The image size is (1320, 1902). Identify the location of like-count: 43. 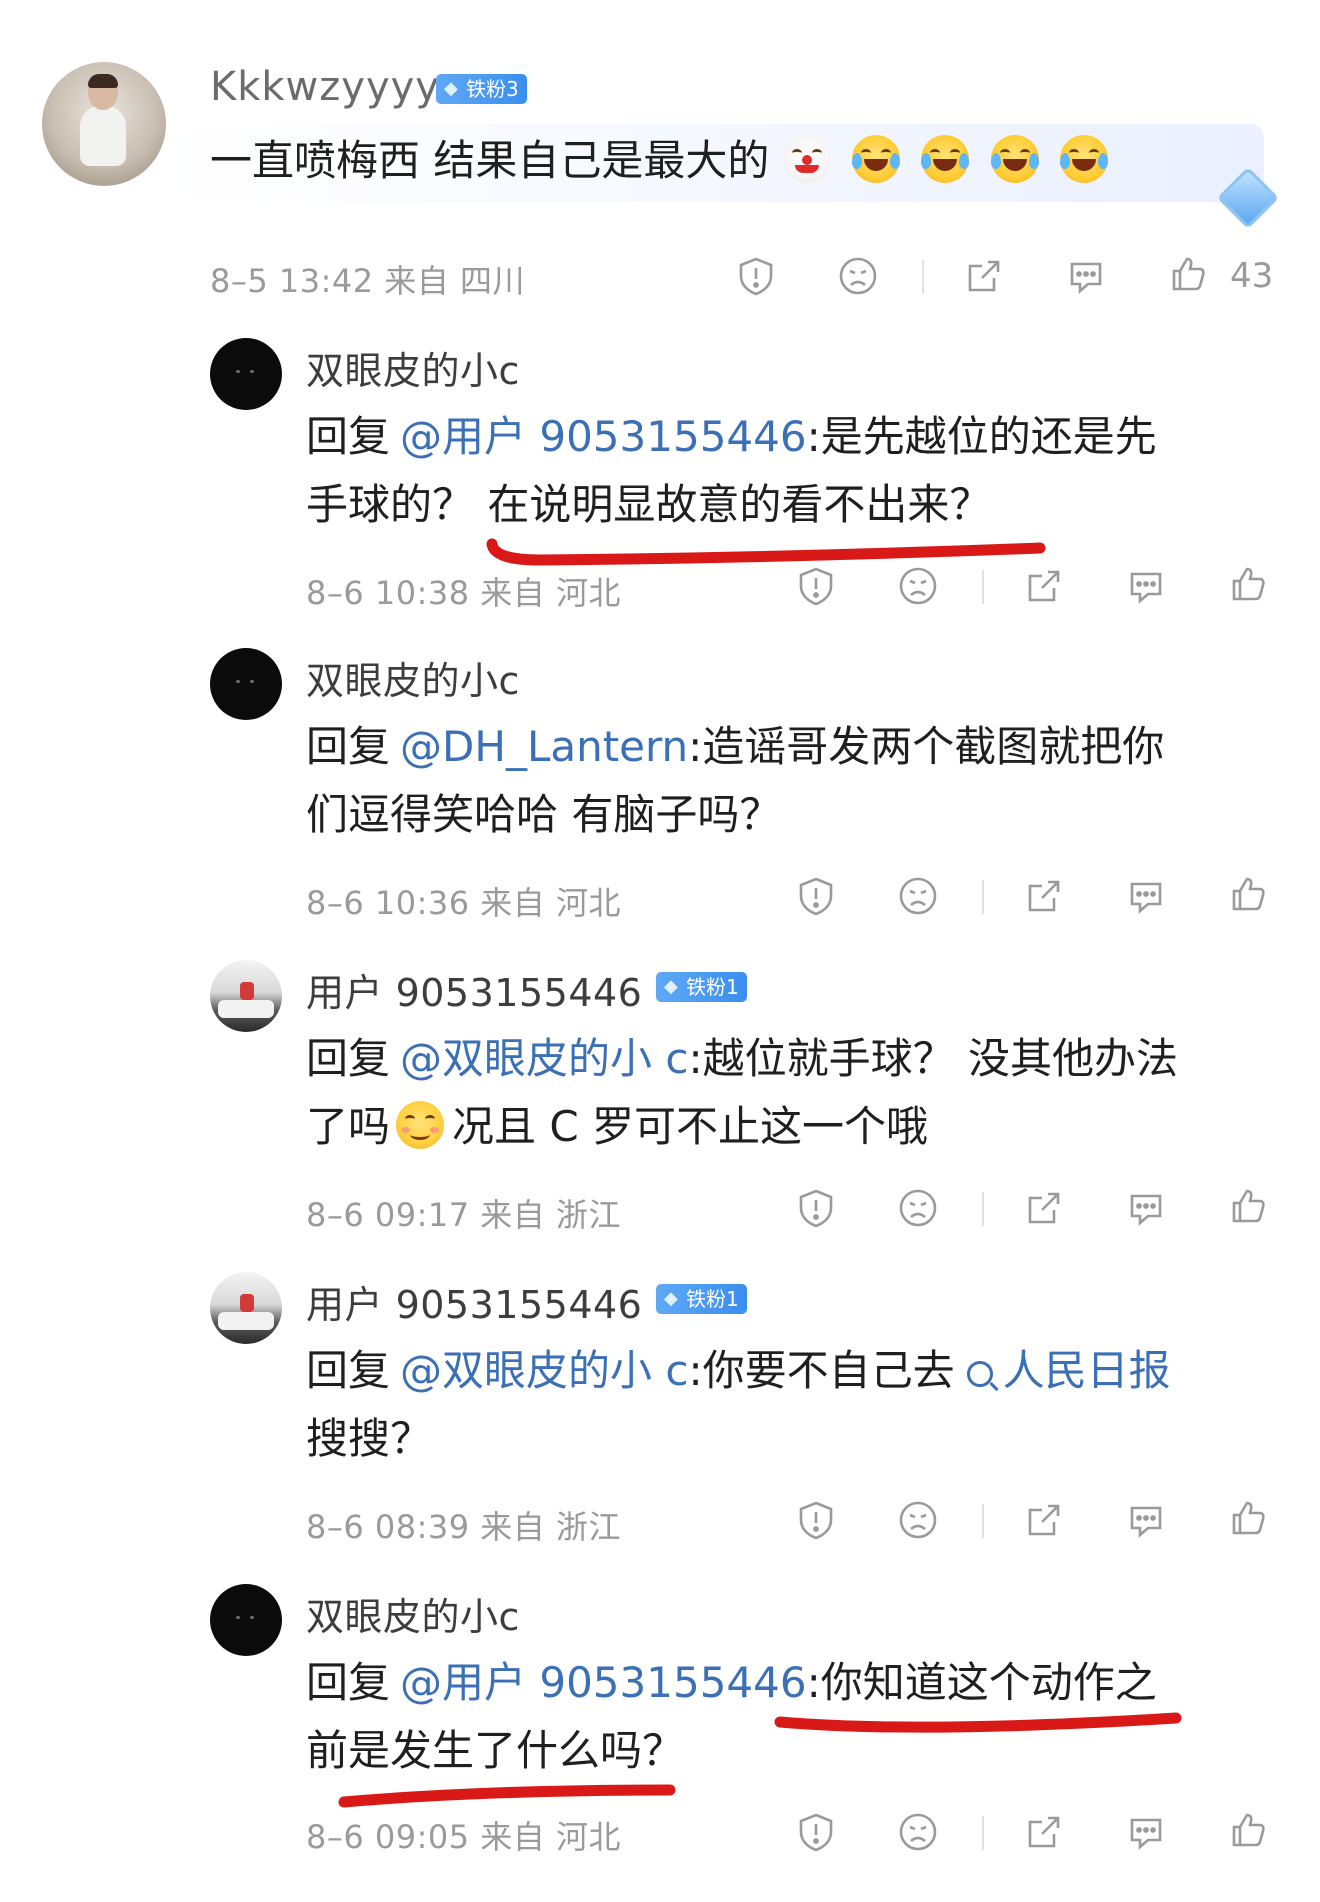
(1252, 276).